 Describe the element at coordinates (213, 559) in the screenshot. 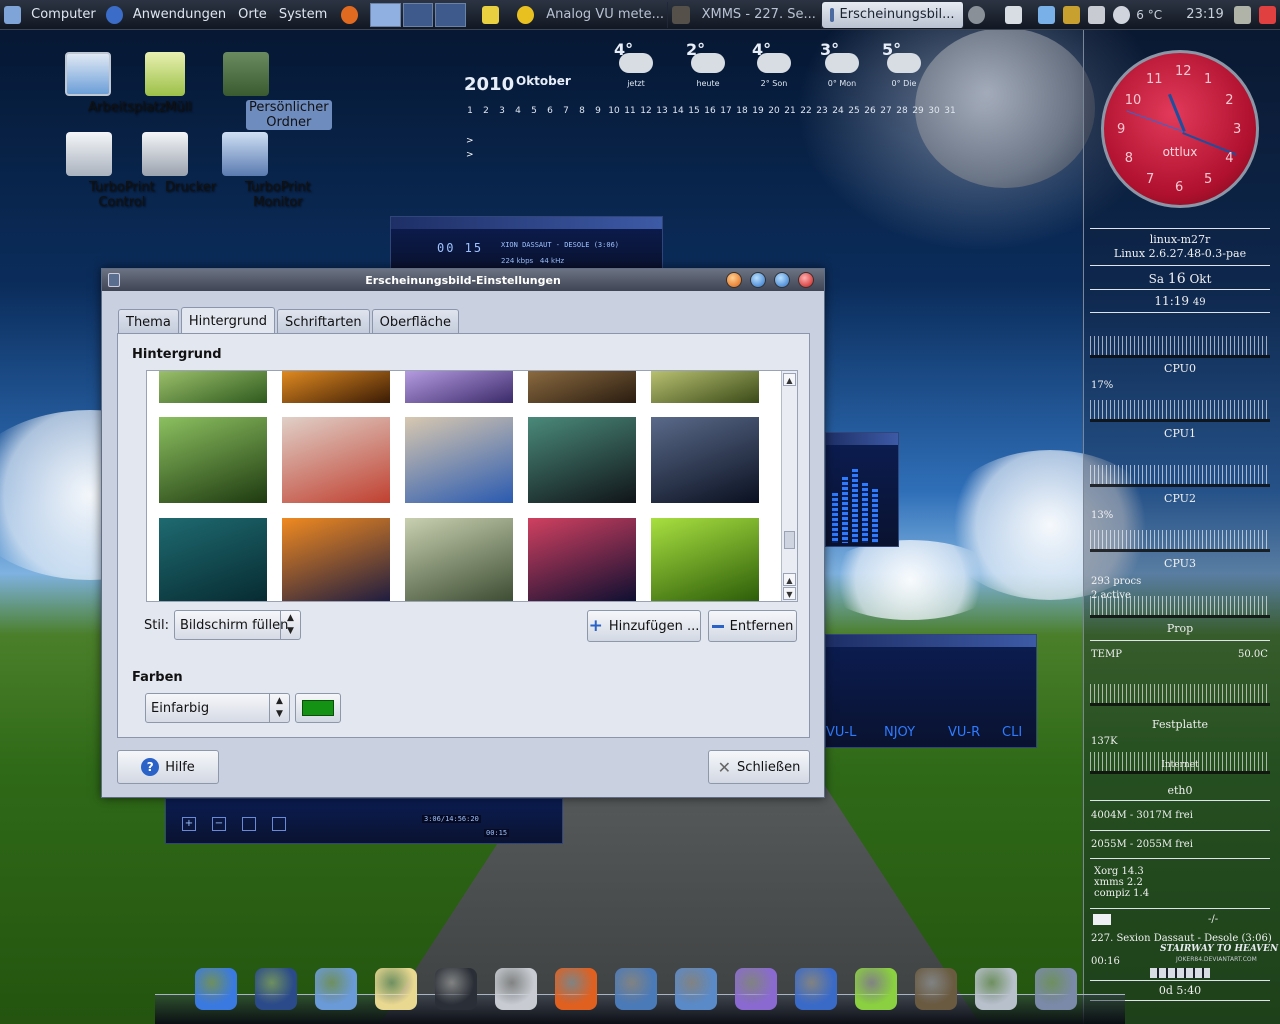

I see `wallpaper-thumb-teal-grid` at that location.